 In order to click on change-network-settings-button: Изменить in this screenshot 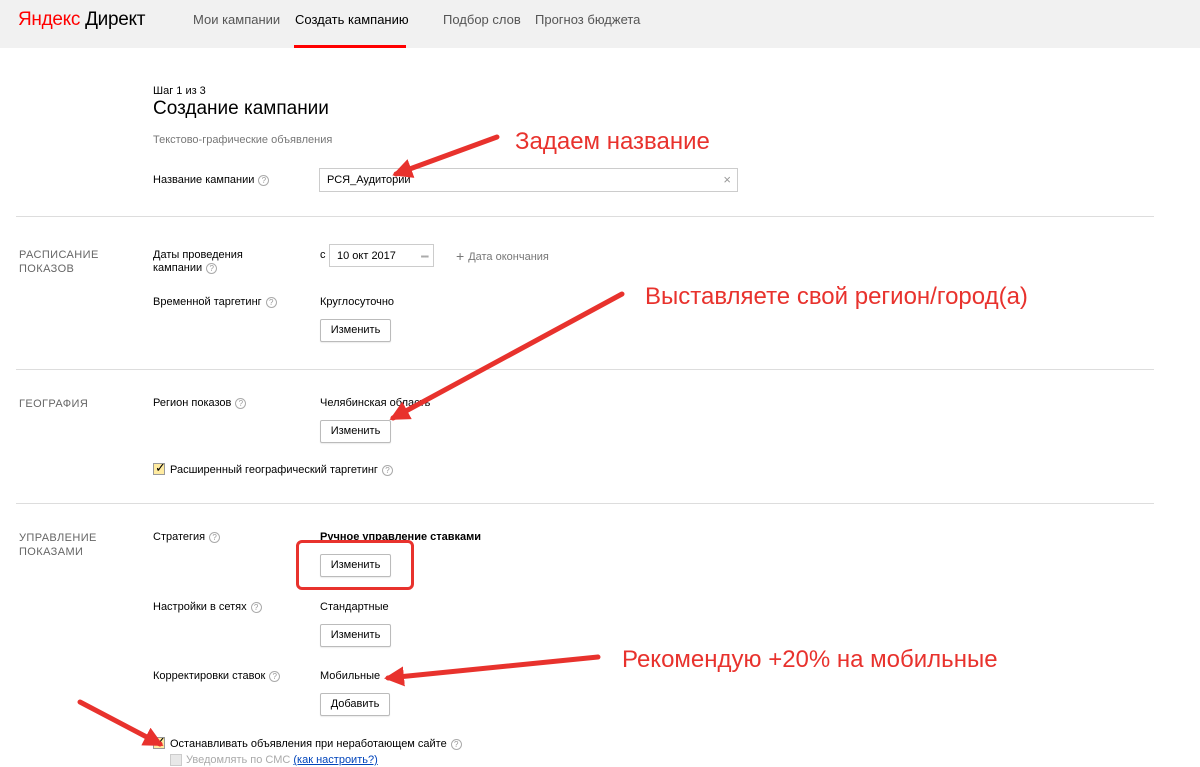, I will do `click(355, 635)`.